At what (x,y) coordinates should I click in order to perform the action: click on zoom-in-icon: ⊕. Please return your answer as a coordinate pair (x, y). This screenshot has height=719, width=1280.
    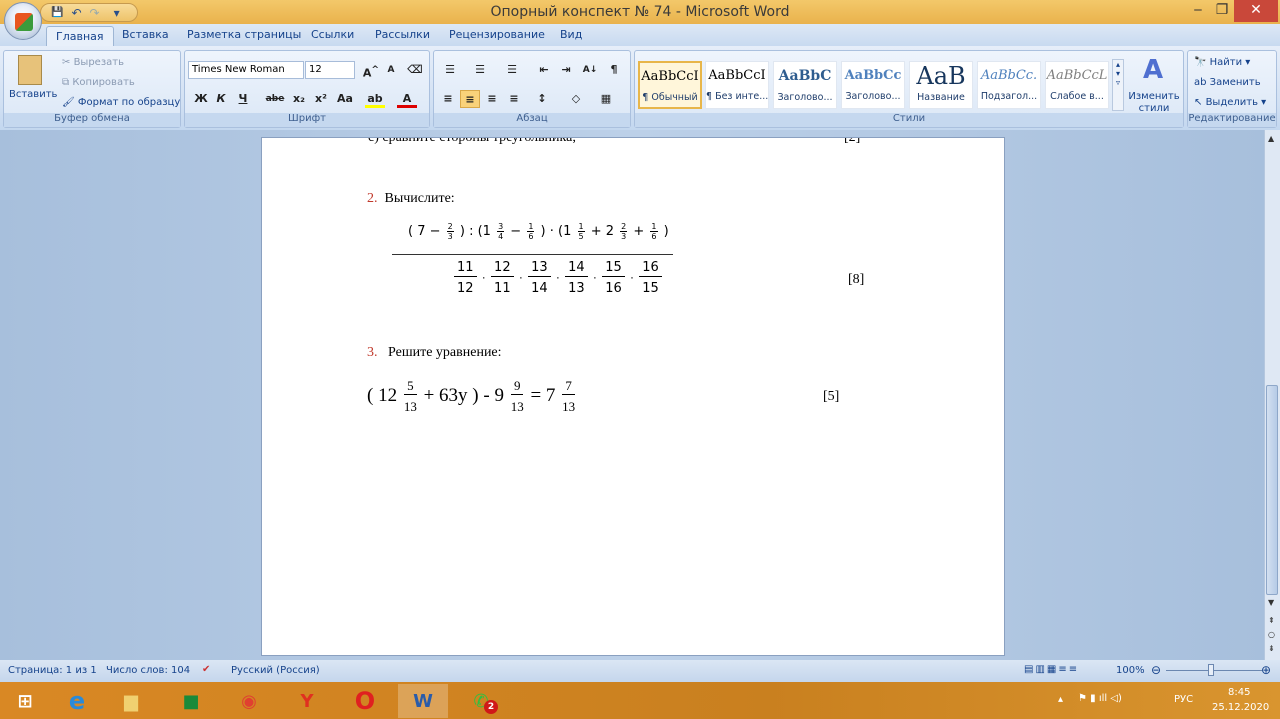
    Looking at the image, I should click on (1266, 670).